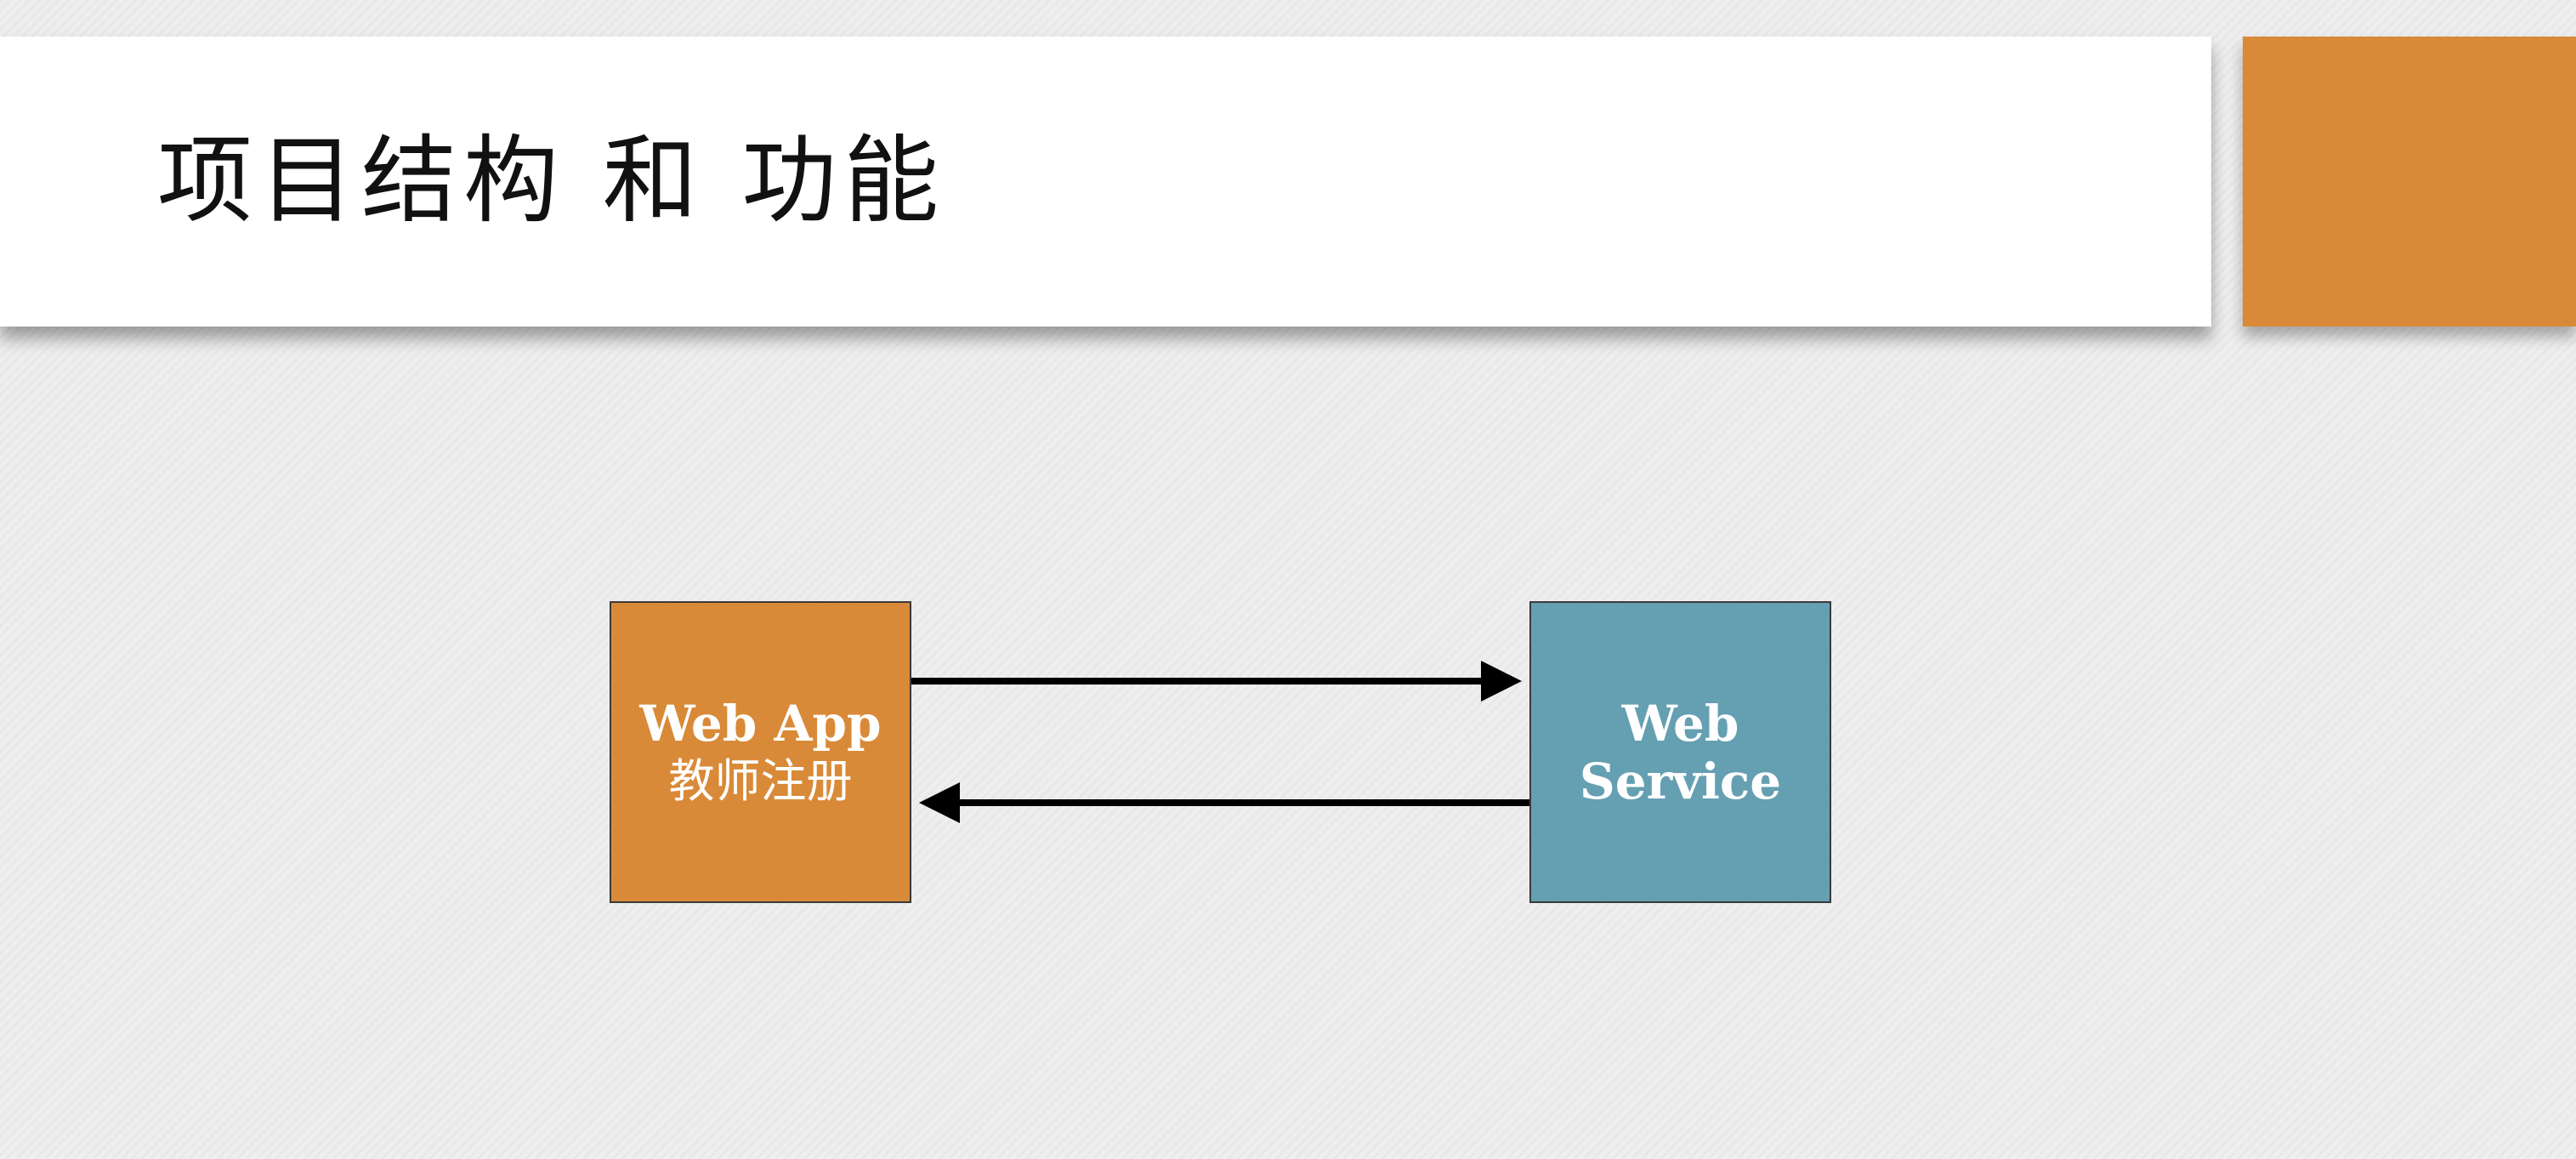 Image resolution: width=2576 pixels, height=1159 pixels. I want to click on web-service-title-line1: Web, so click(1680, 724).